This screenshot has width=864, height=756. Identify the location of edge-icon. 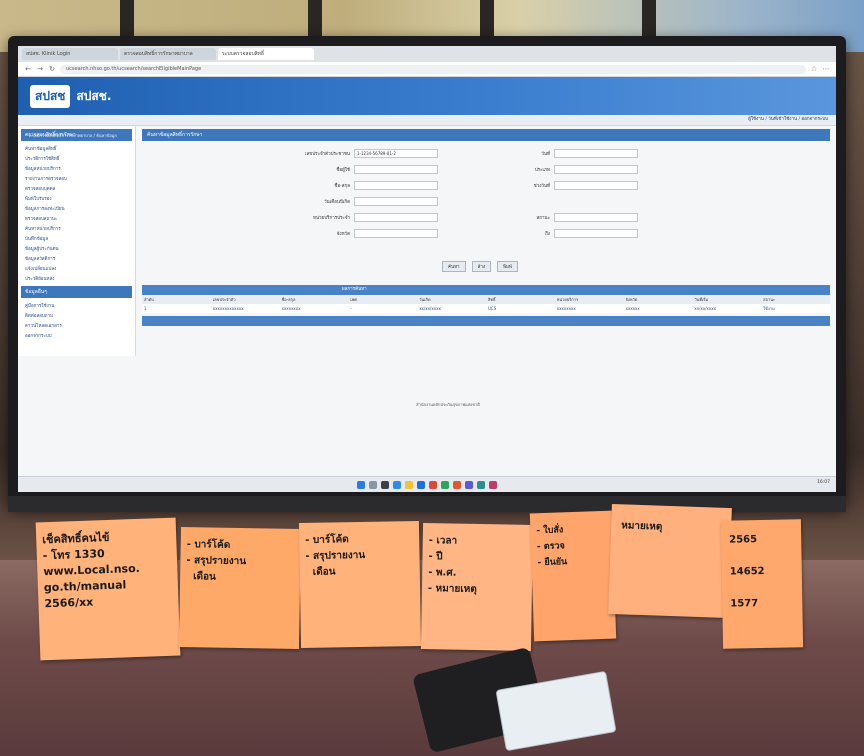
(397, 485).